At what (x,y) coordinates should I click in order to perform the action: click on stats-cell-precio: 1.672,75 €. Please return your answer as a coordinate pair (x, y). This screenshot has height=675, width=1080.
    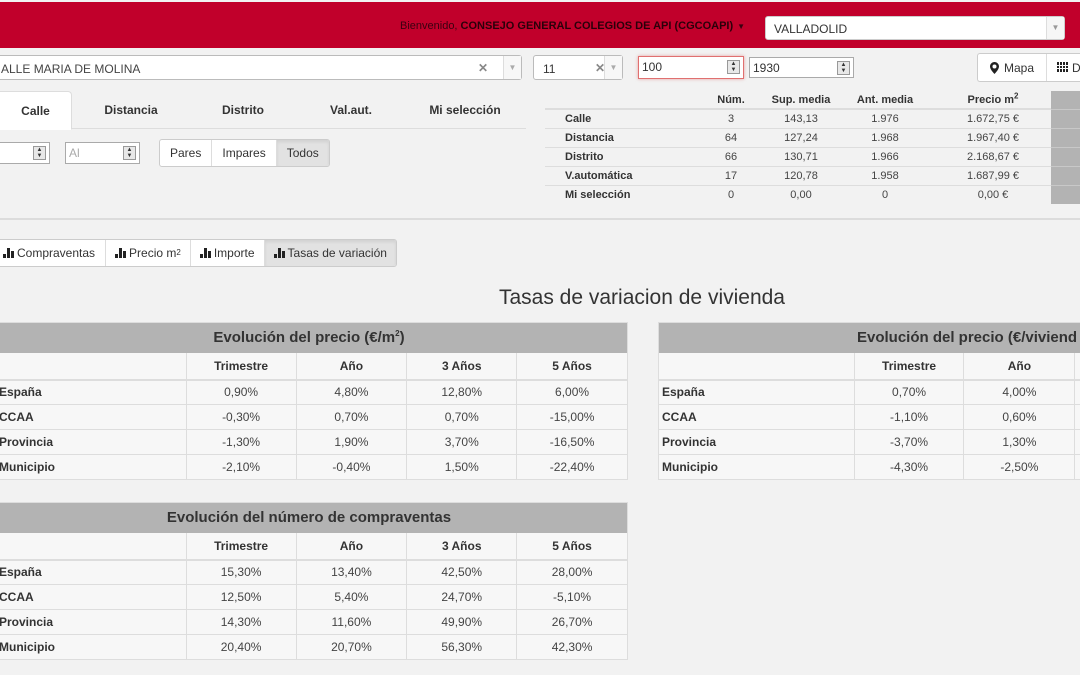
    Looking at the image, I should click on (993, 118).